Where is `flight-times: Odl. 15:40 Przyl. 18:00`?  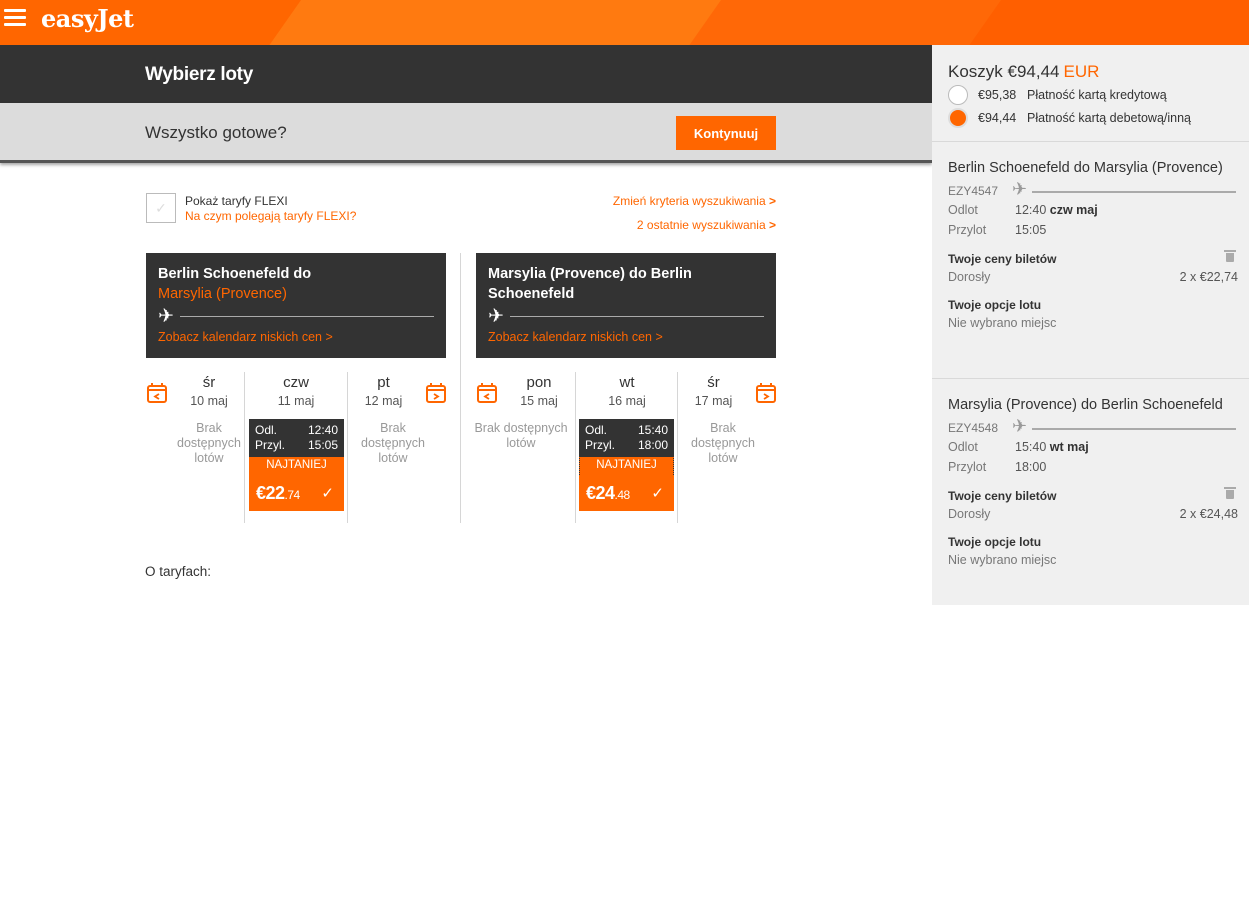 flight-times: Odl. 15:40 Przyl. 18:00 is located at coordinates (626, 438).